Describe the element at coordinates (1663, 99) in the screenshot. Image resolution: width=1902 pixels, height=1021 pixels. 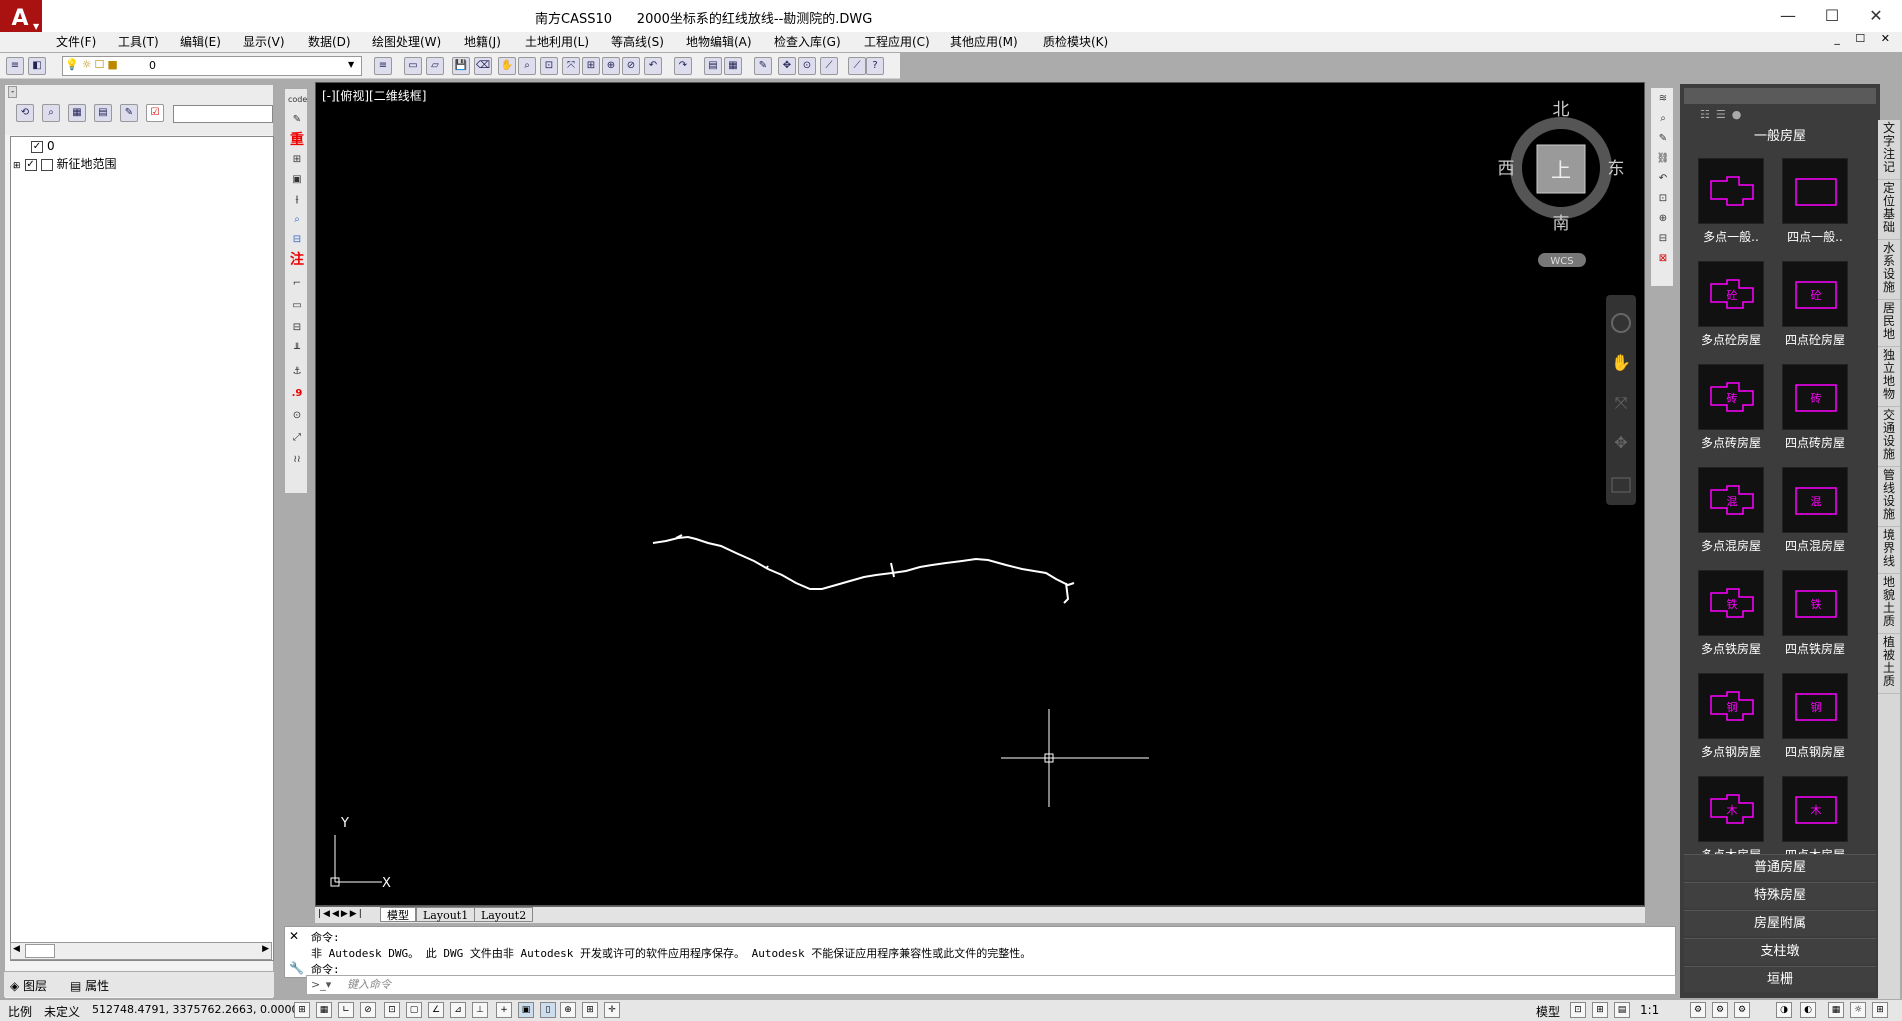
I see `layer-tool-icon: ≋` at that location.